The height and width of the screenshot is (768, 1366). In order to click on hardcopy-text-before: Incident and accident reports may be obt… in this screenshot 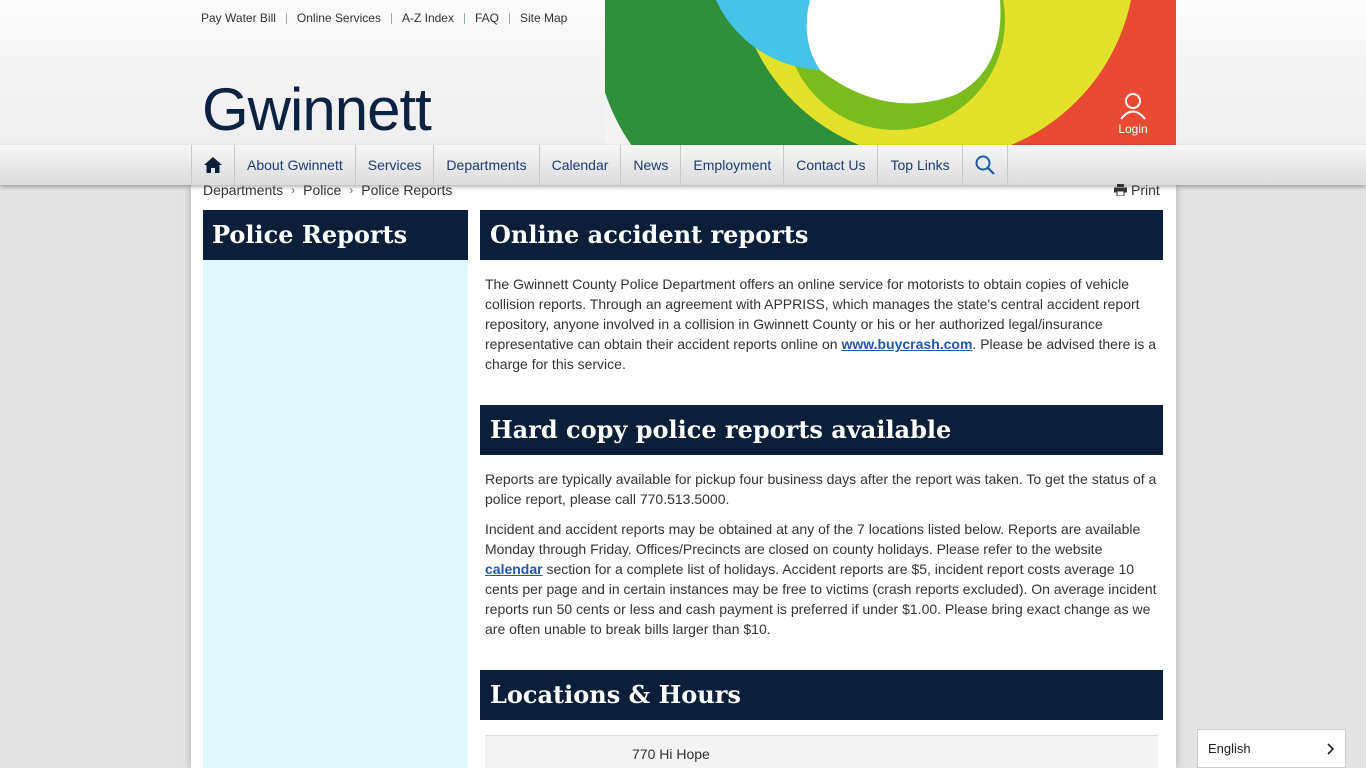, I will do `click(813, 539)`.